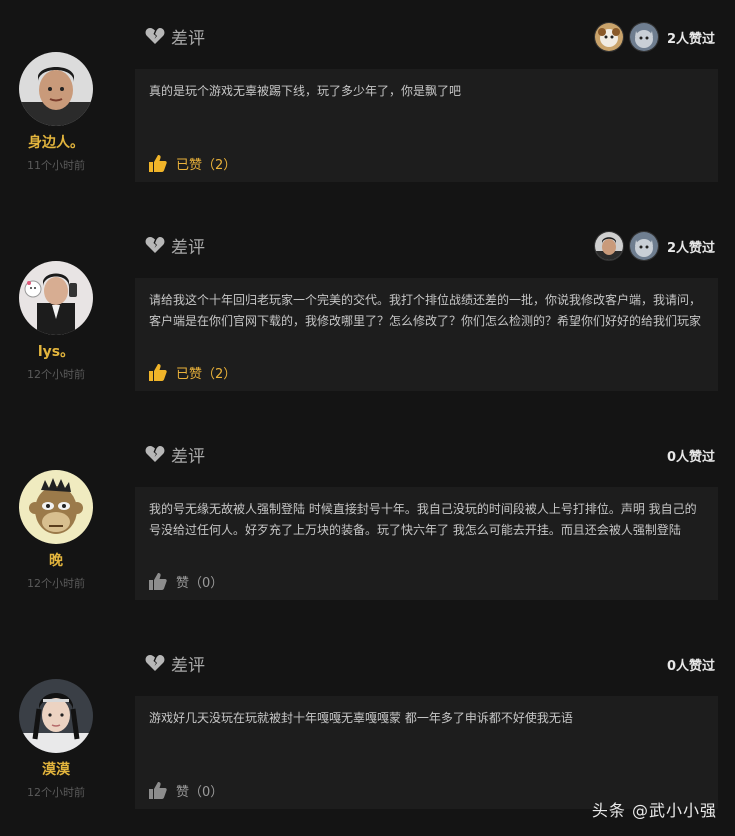 This screenshot has height=836, width=735. What do you see at coordinates (305, 91) in the screenshot?
I see `comment-text: 真的是玩个游戏无辜被踢下线，玩了多少年了，你是飘了吧` at bounding box center [305, 91].